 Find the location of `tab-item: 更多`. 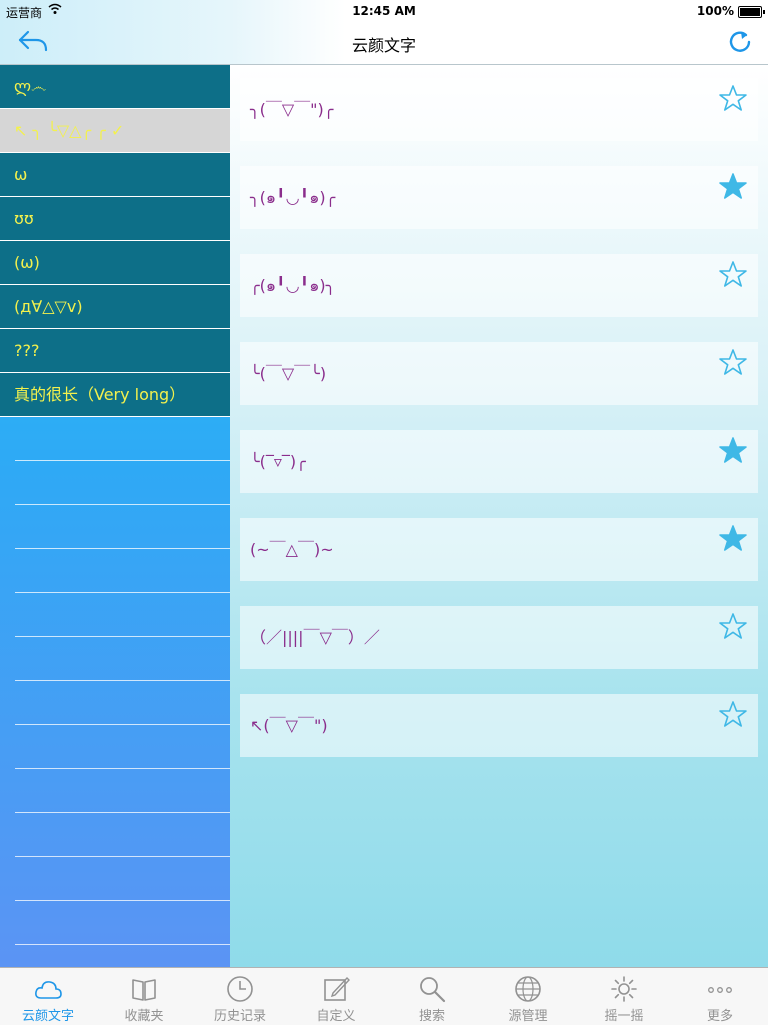

tab-item: 更多 is located at coordinates (720, 996).